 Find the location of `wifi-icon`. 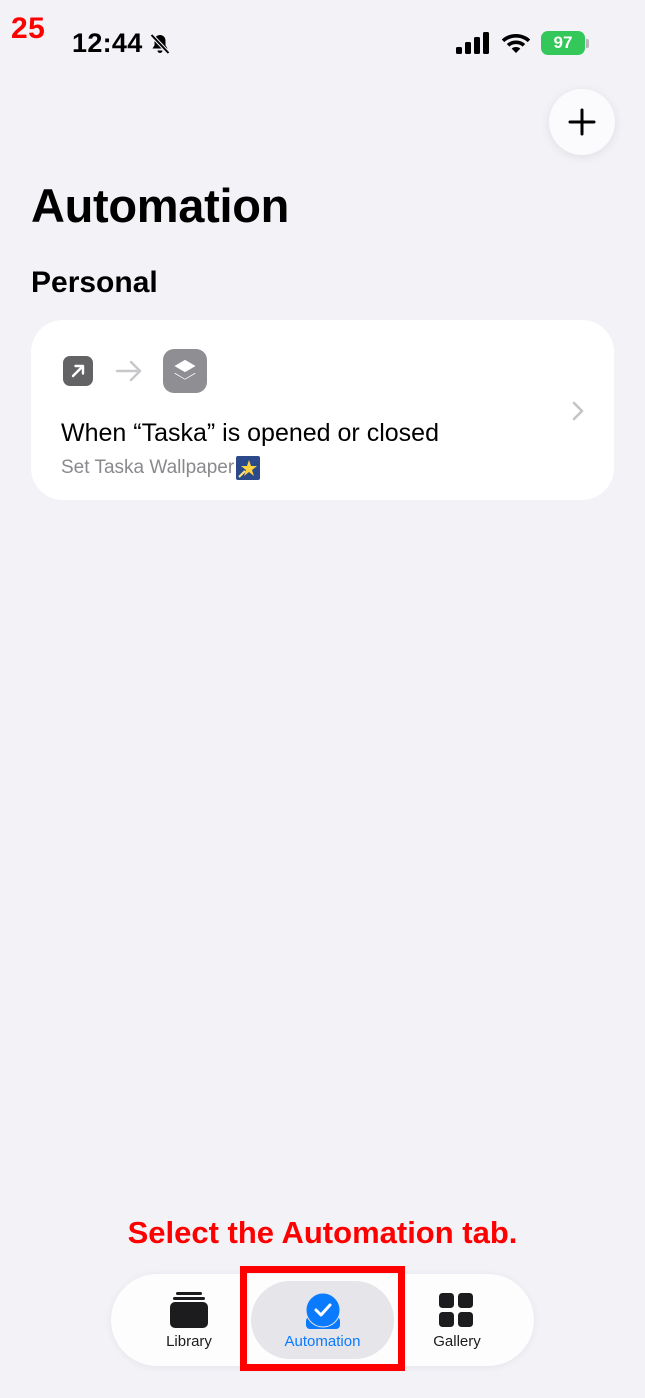

wifi-icon is located at coordinates (516, 43).